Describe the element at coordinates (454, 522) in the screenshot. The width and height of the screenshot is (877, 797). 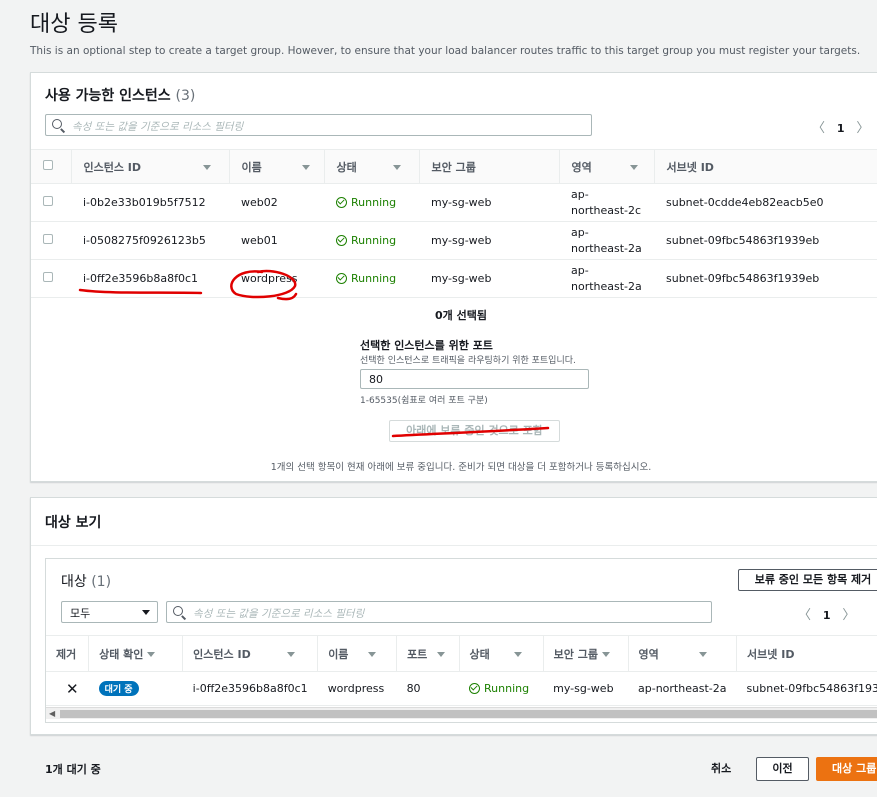
I see `review-header: 대상 보기` at that location.